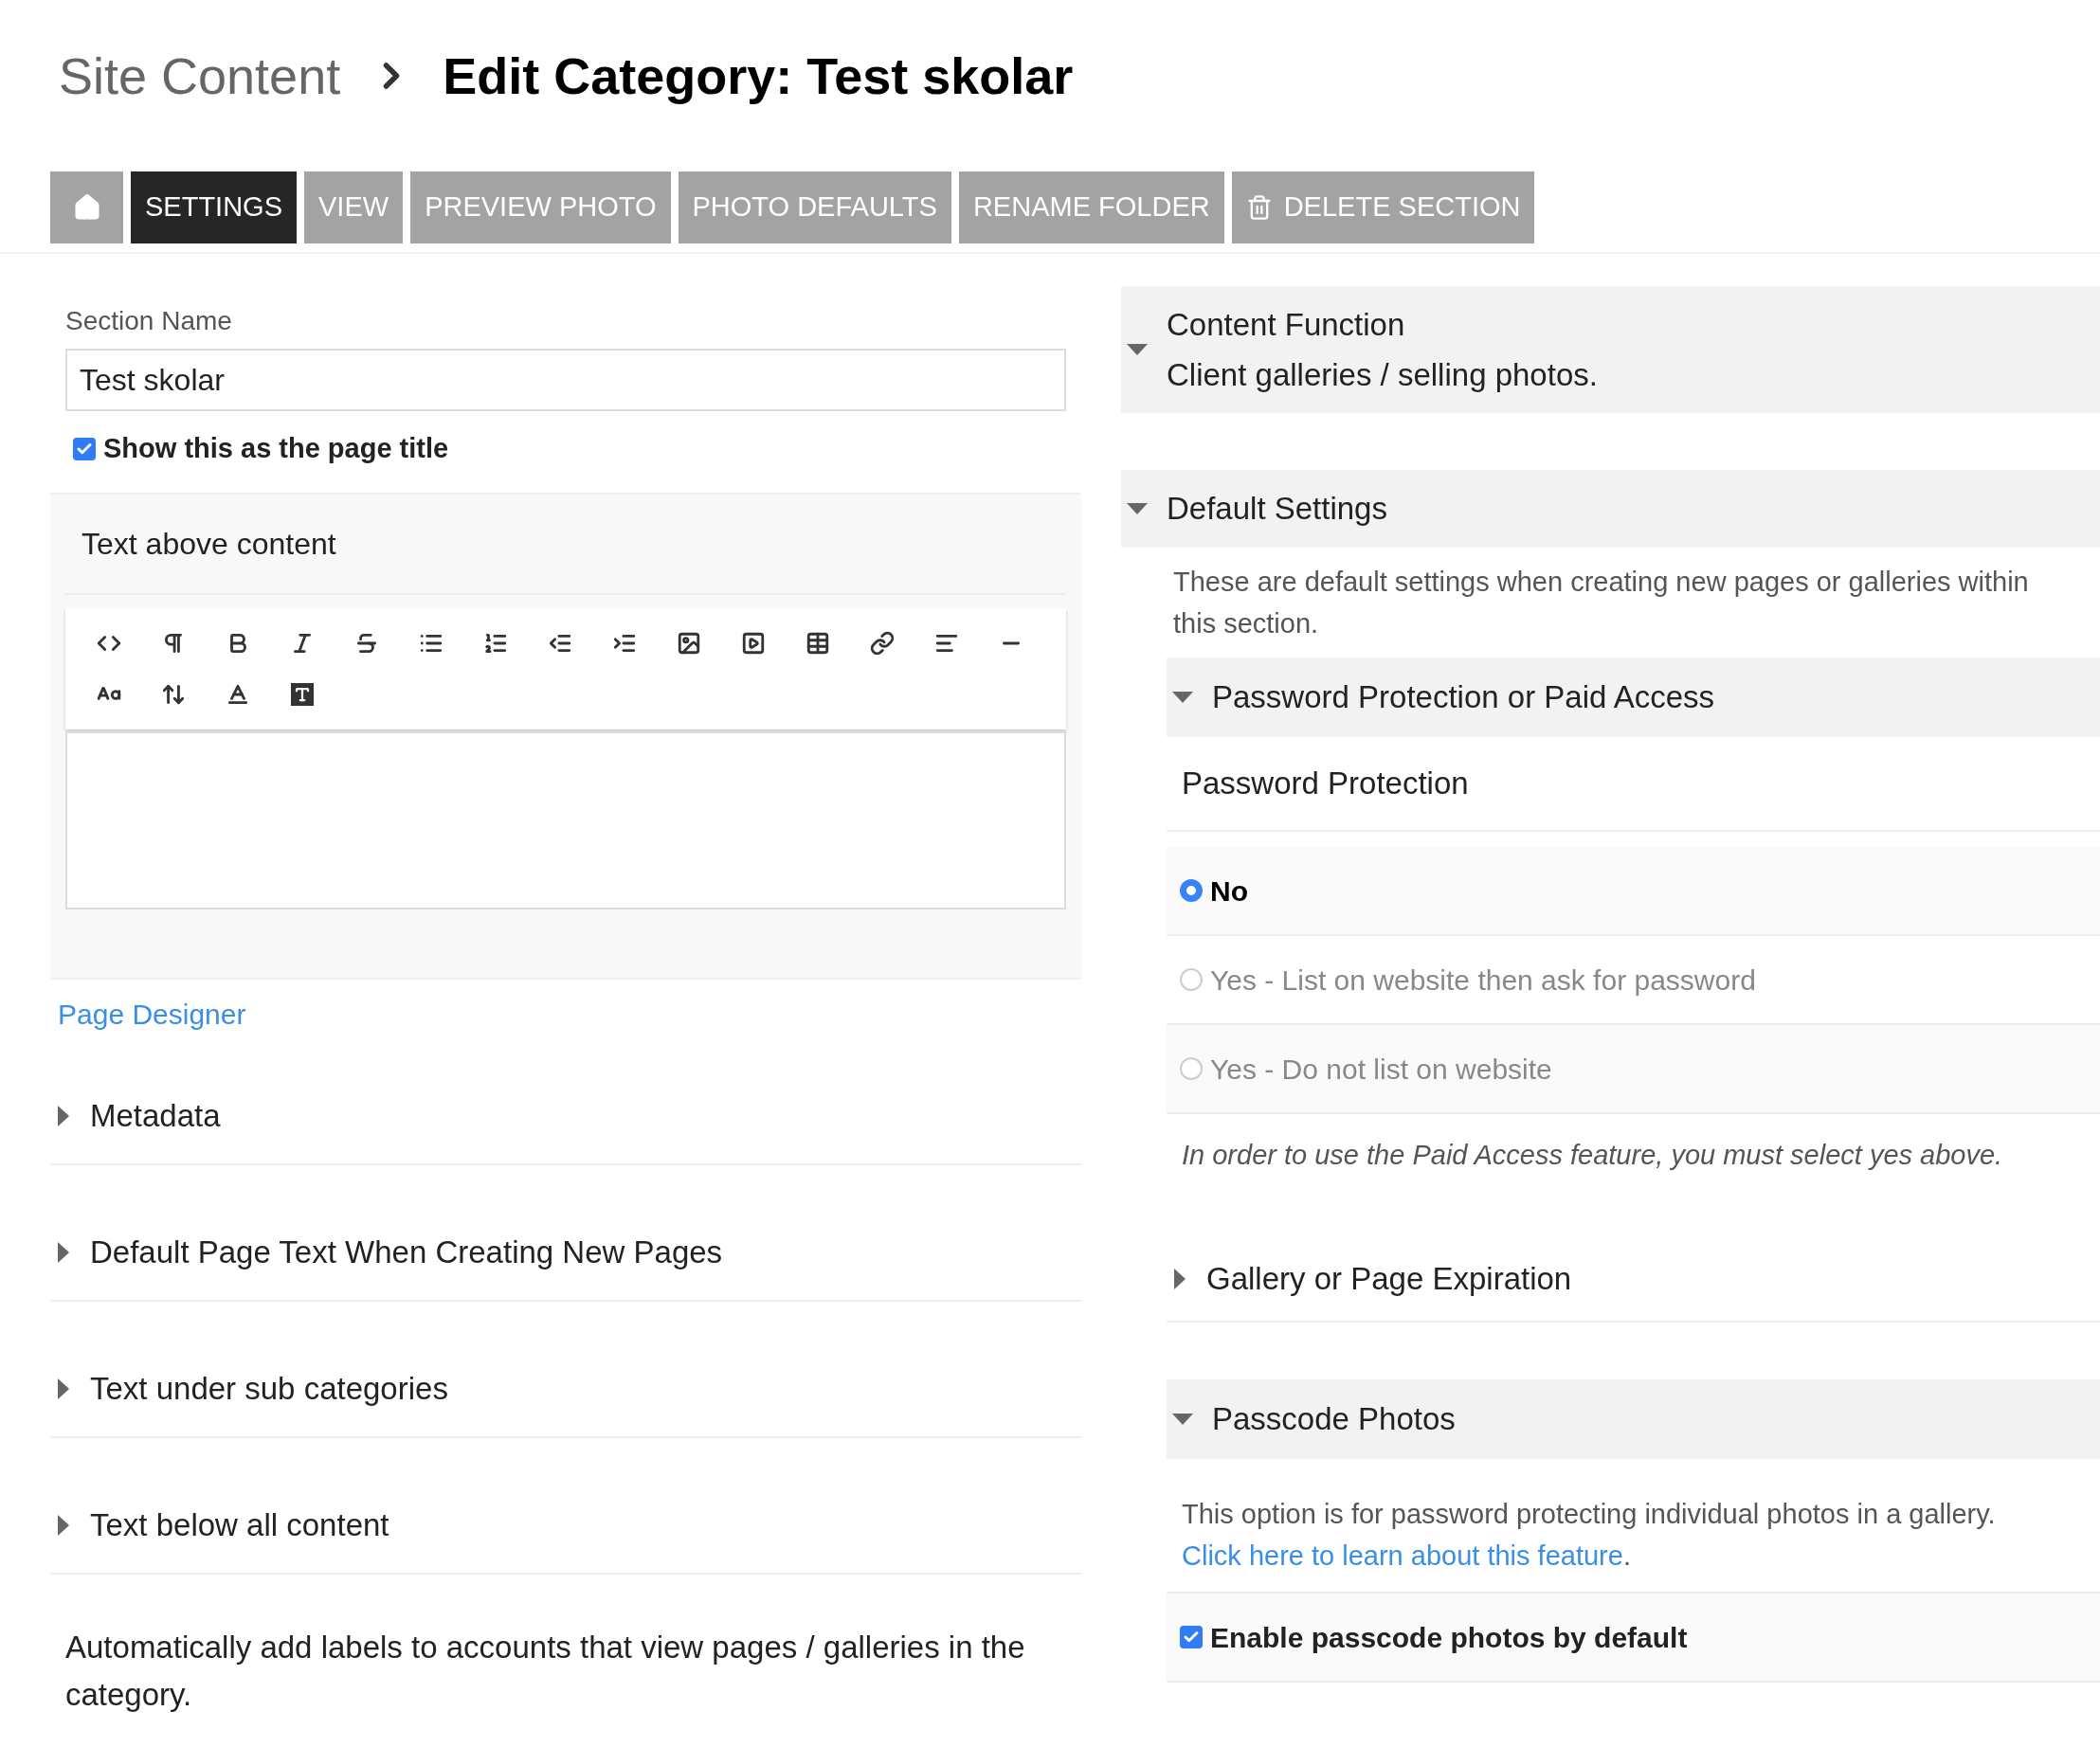 The height and width of the screenshot is (1747, 2100). What do you see at coordinates (200, 76) in the screenshot?
I see `breadcrumb-link: Site Content` at bounding box center [200, 76].